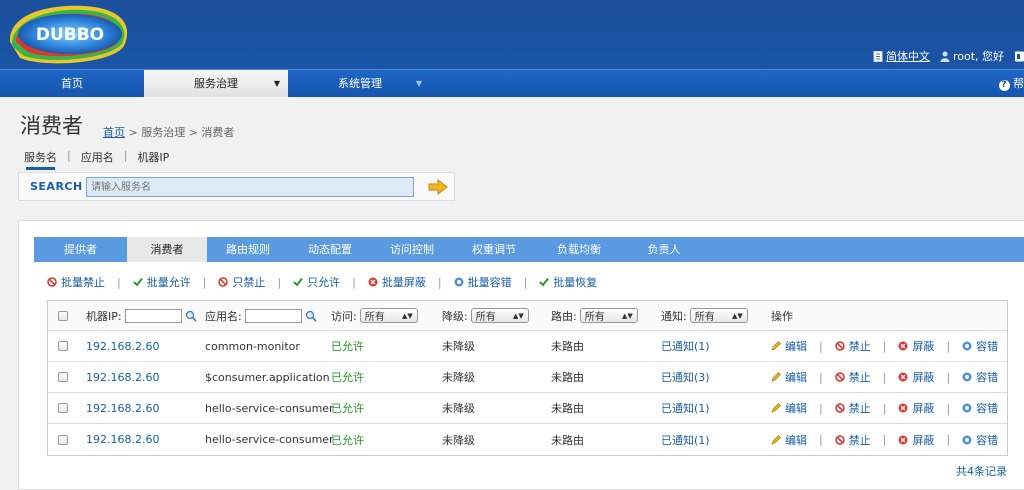 This screenshot has height=490, width=1024. I want to click on app-header: DUBBO 简体中文 root, 您好, so click(512, 35).